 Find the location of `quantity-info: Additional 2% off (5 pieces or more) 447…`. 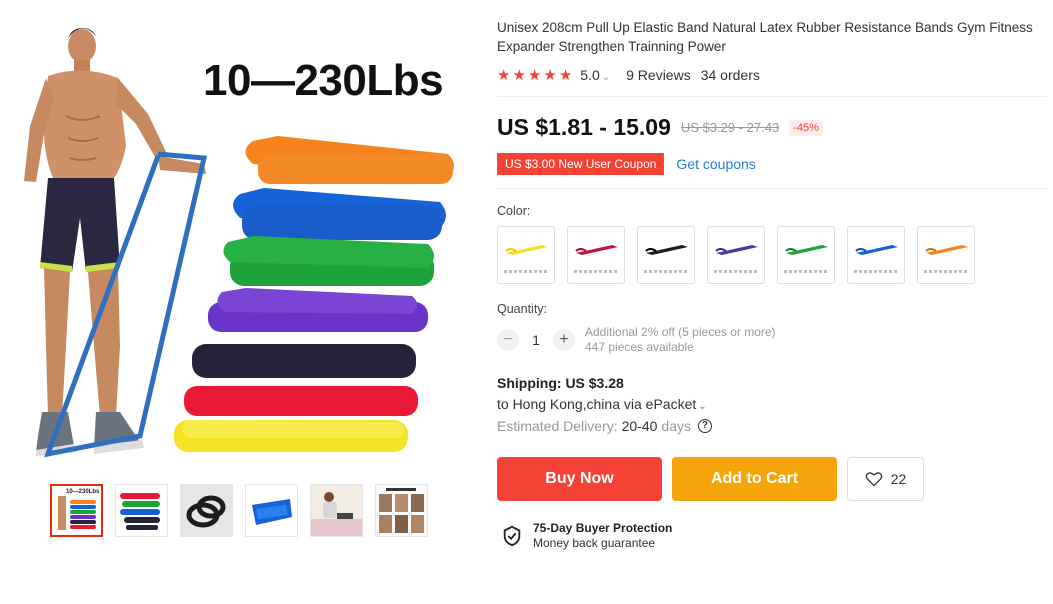

quantity-info: Additional 2% off (5 pieces or more) 447… is located at coordinates (680, 340).